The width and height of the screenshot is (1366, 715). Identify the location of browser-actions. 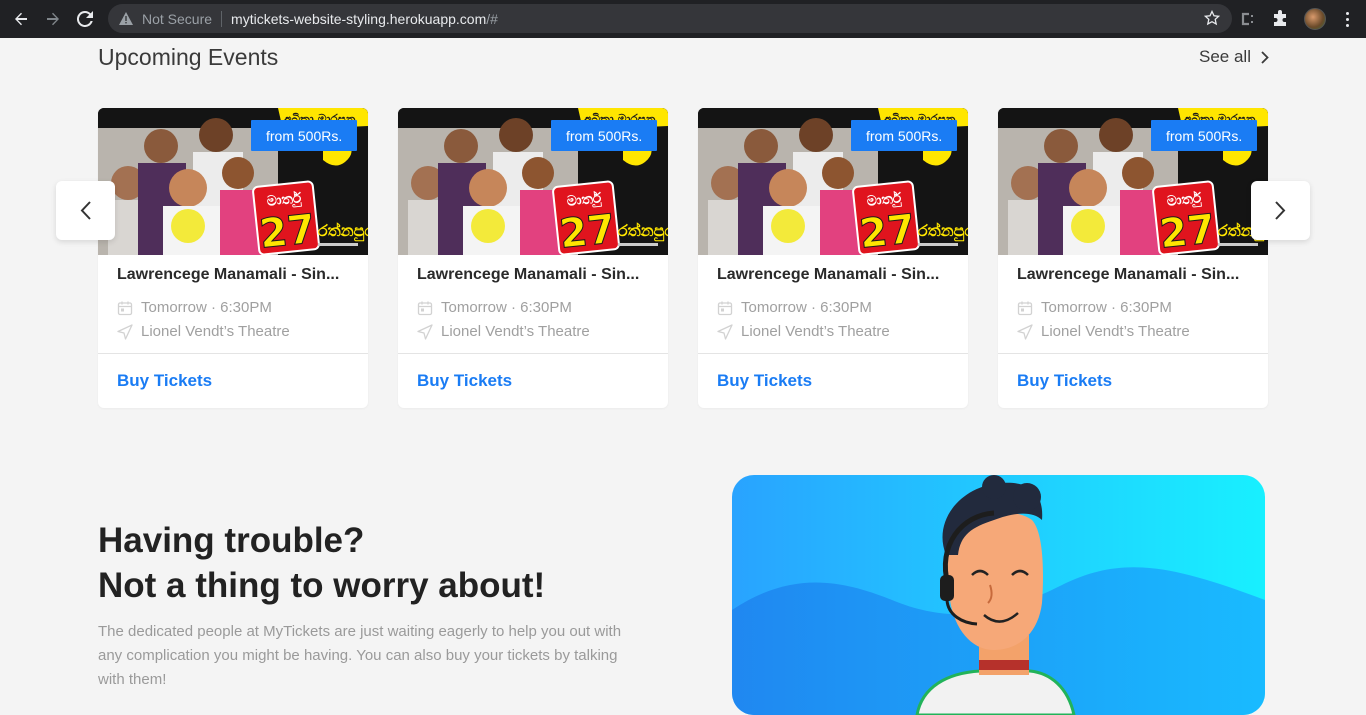
(1295, 19).